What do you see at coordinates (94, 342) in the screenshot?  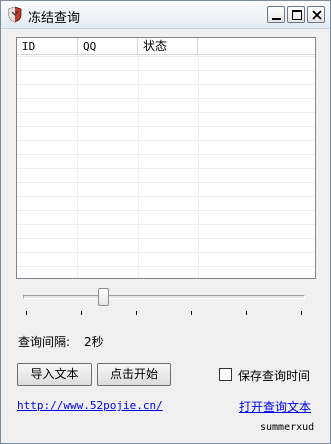 I see `interval-value: 2秒` at bounding box center [94, 342].